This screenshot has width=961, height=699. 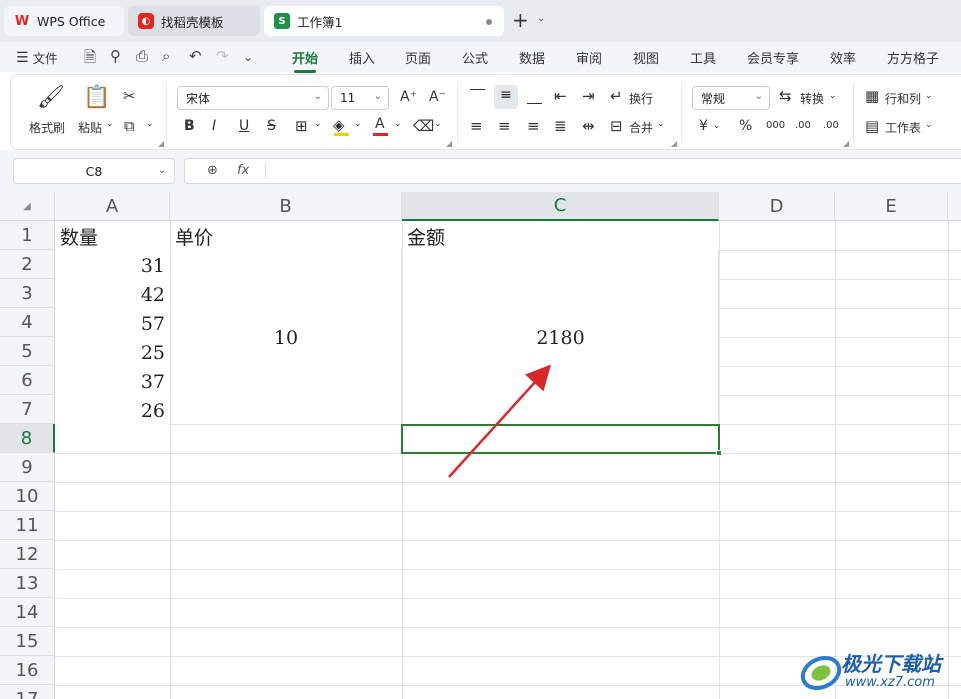 I want to click on font-size-select: 11 ⌄, so click(x=360, y=98).